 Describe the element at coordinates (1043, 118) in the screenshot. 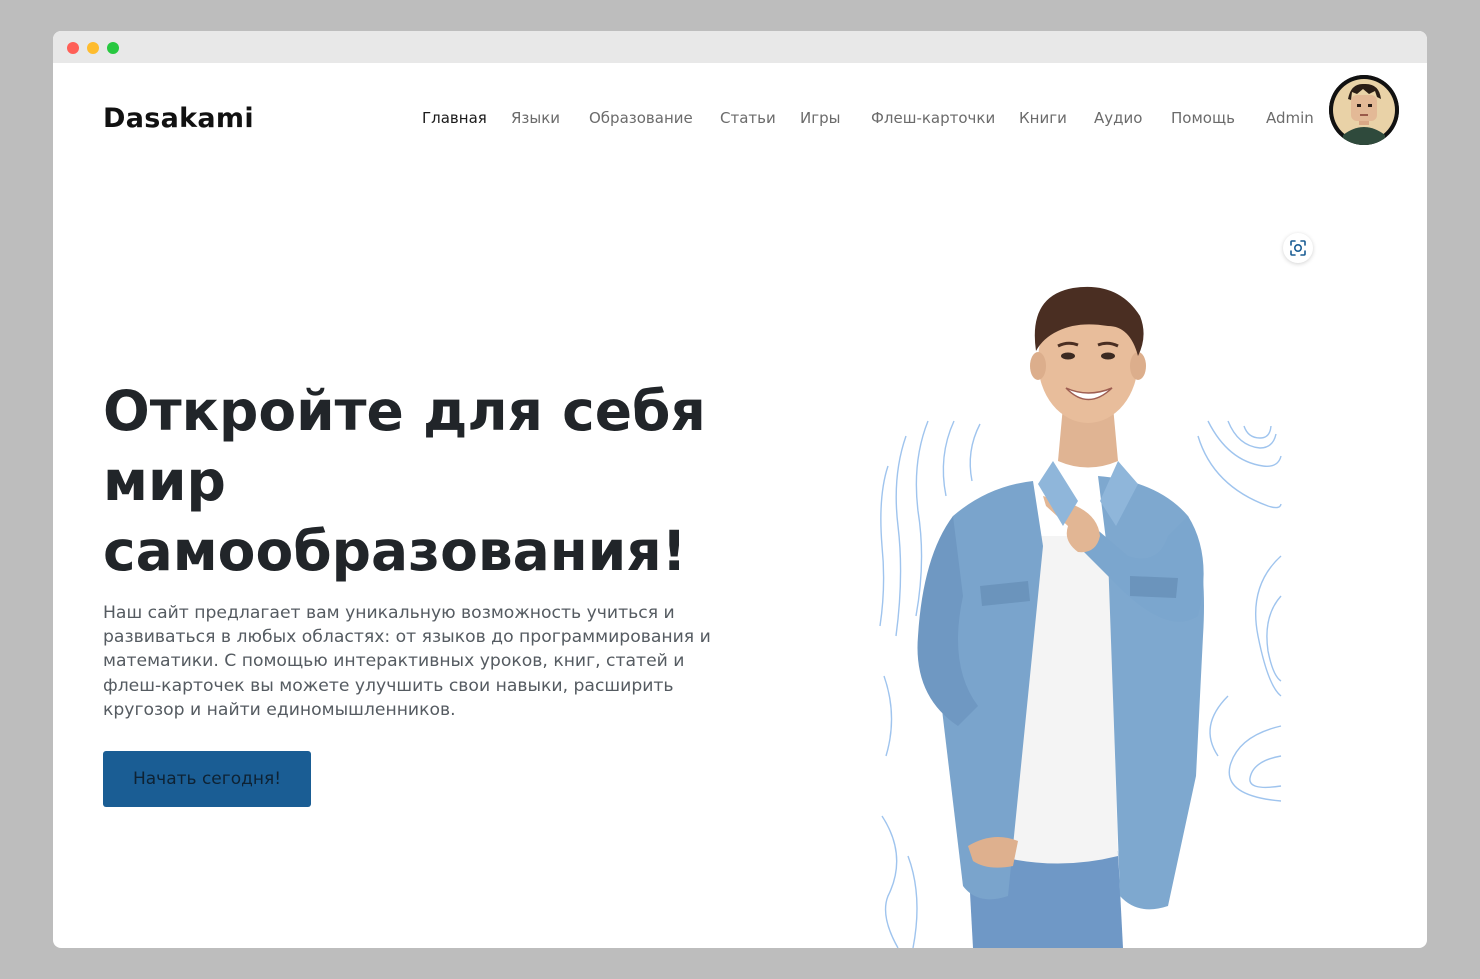

I see `nav-item-books: Книги` at that location.